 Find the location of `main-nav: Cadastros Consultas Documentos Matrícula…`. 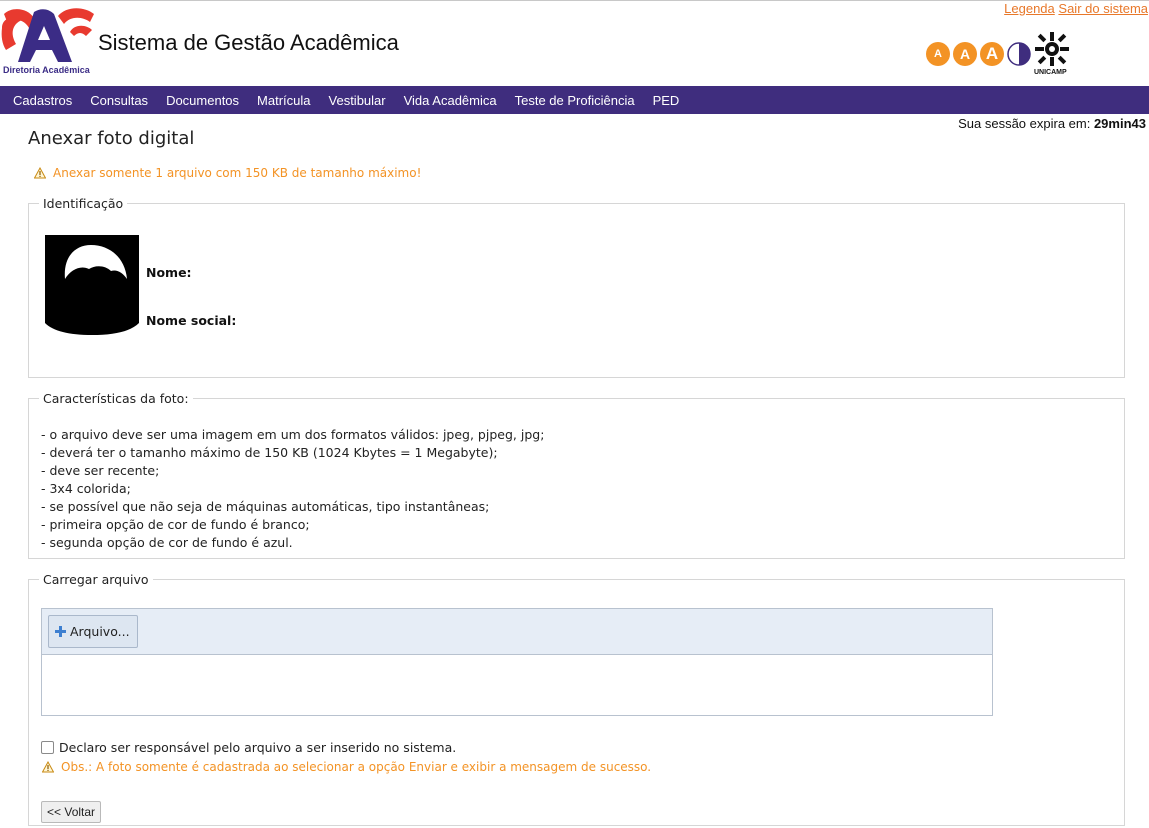

main-nav: Cadastros Consultas Documentos Matrícula… is located at coordinates (574, 100).